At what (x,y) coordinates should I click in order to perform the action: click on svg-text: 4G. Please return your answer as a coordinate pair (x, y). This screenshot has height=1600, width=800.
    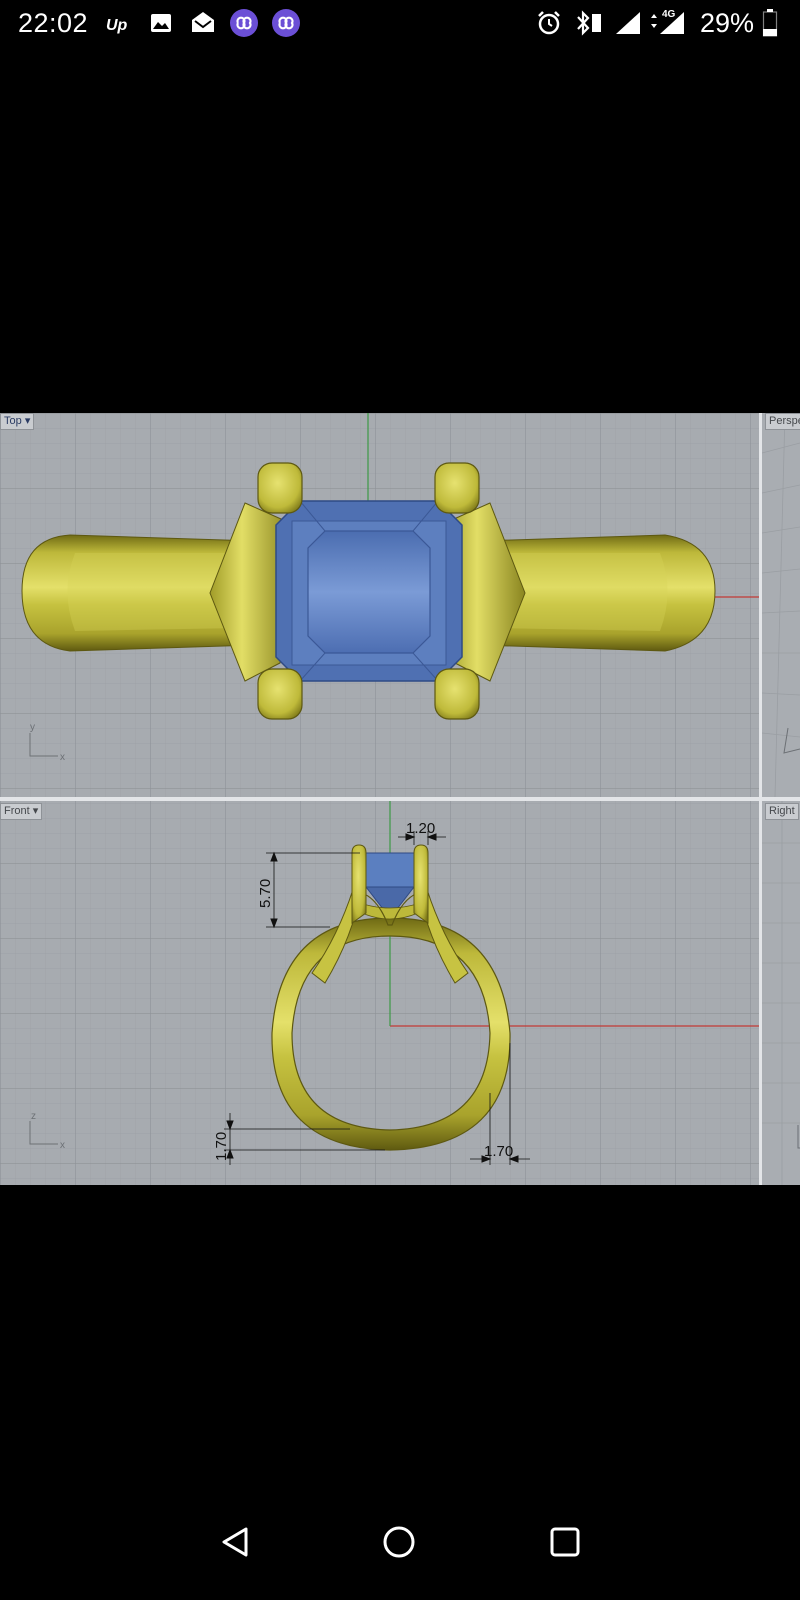
    Looking at the image, I should click on (669, 14).